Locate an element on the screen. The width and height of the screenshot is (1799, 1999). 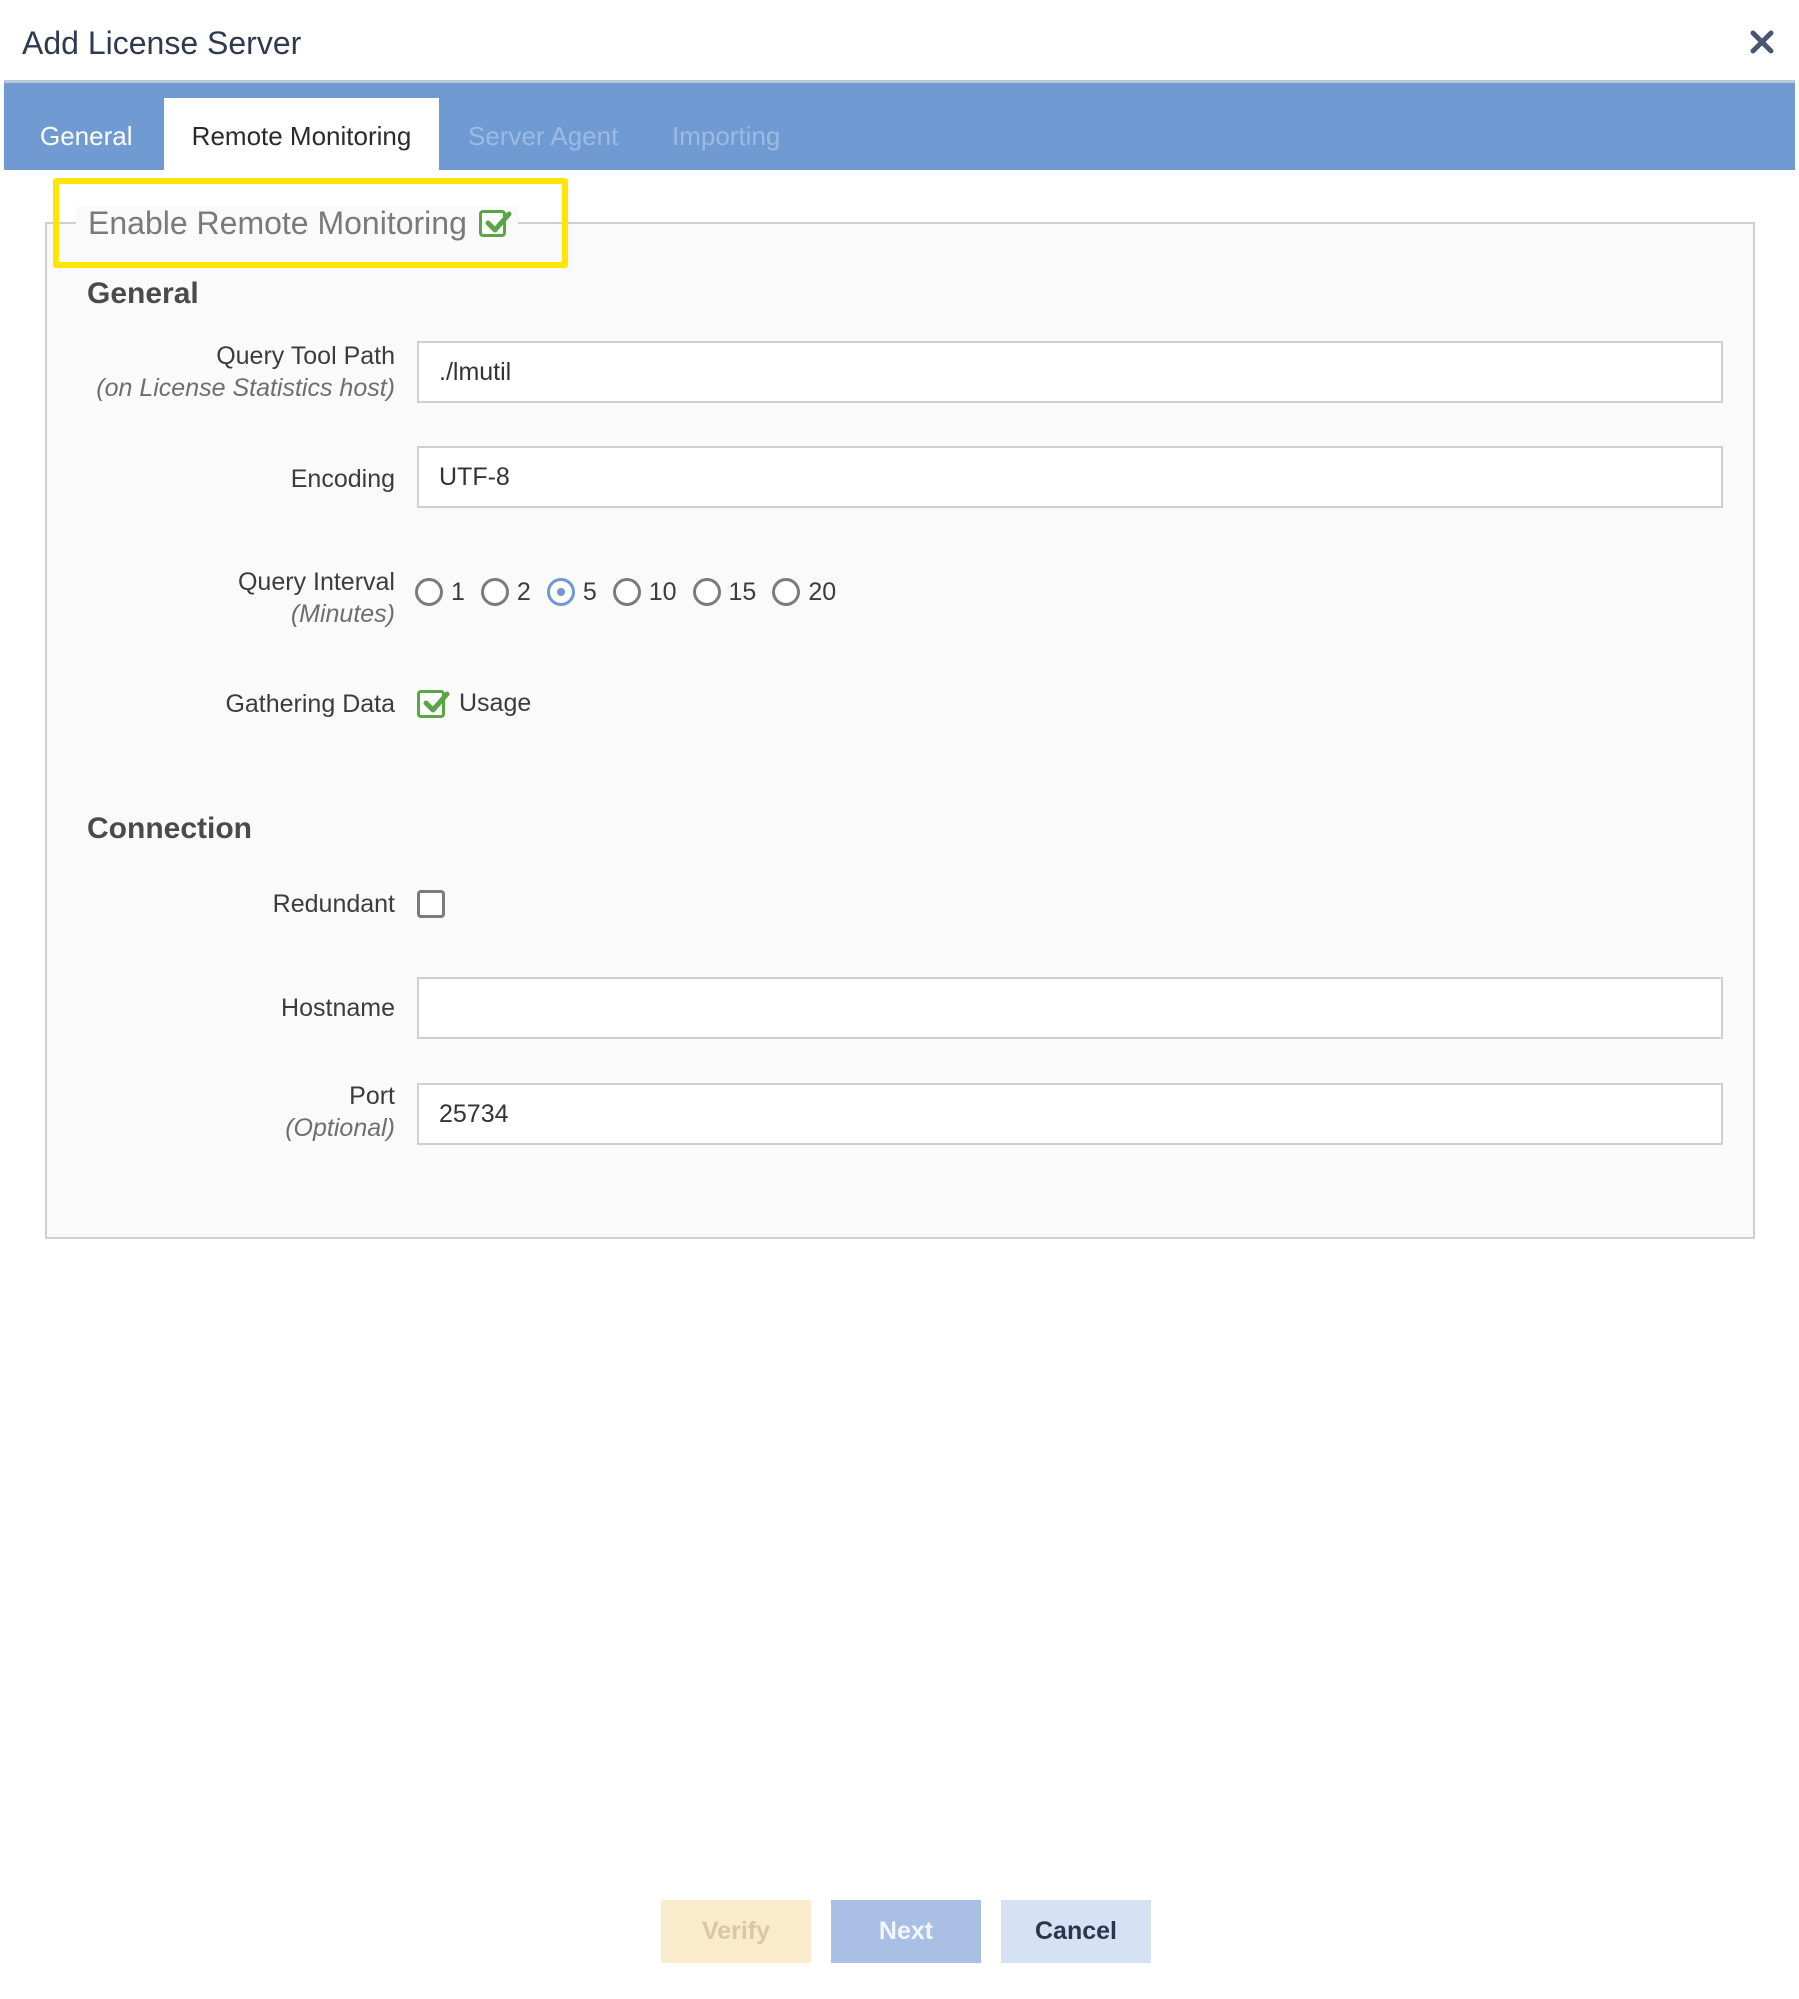
radio-label: 20 is located at coordinates (822, 591).